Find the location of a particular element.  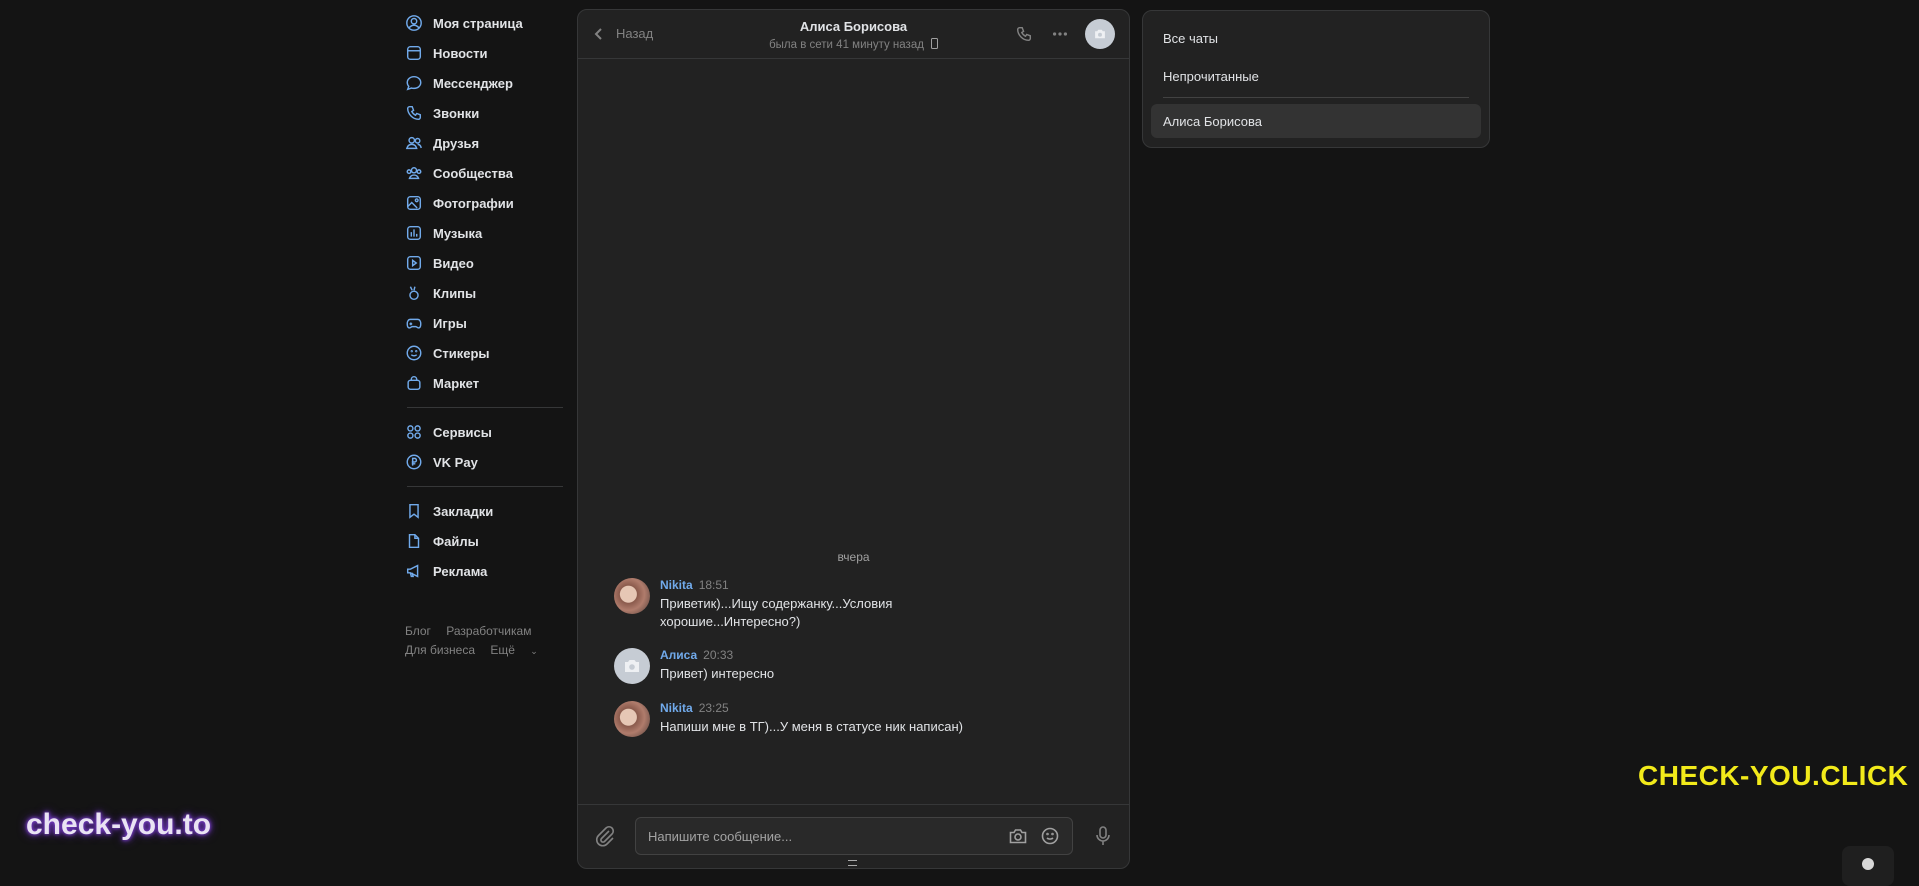

nav-item-bookmarks: Закладки is located at coordinates (485, 511).